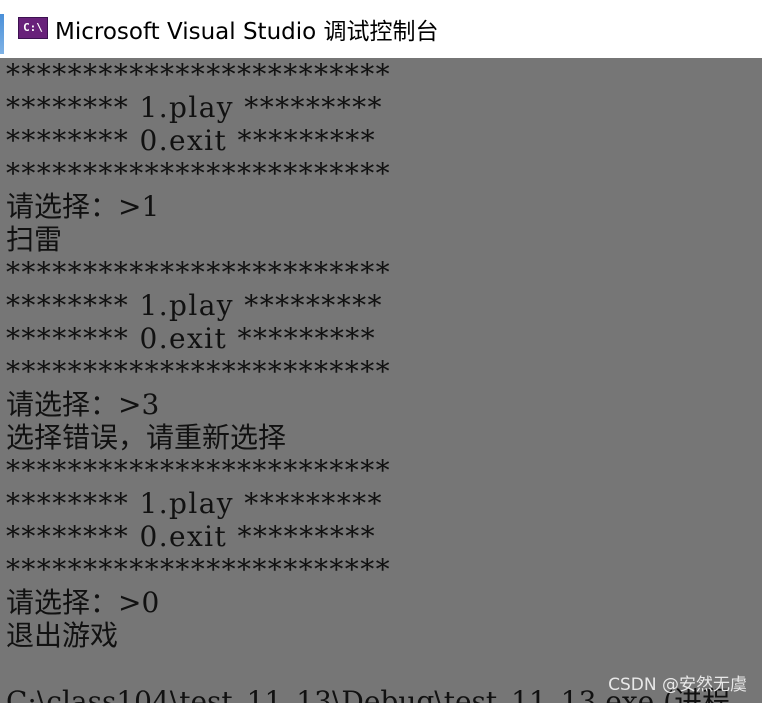  Describe the element at coordinates (247, 32) in the screenshot. I see `window-title: Microsoft Visual Studio 调试控制台` at that location.